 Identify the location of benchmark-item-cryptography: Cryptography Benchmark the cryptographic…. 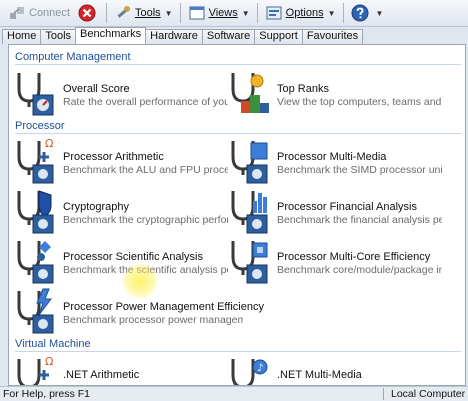
(120, 211).